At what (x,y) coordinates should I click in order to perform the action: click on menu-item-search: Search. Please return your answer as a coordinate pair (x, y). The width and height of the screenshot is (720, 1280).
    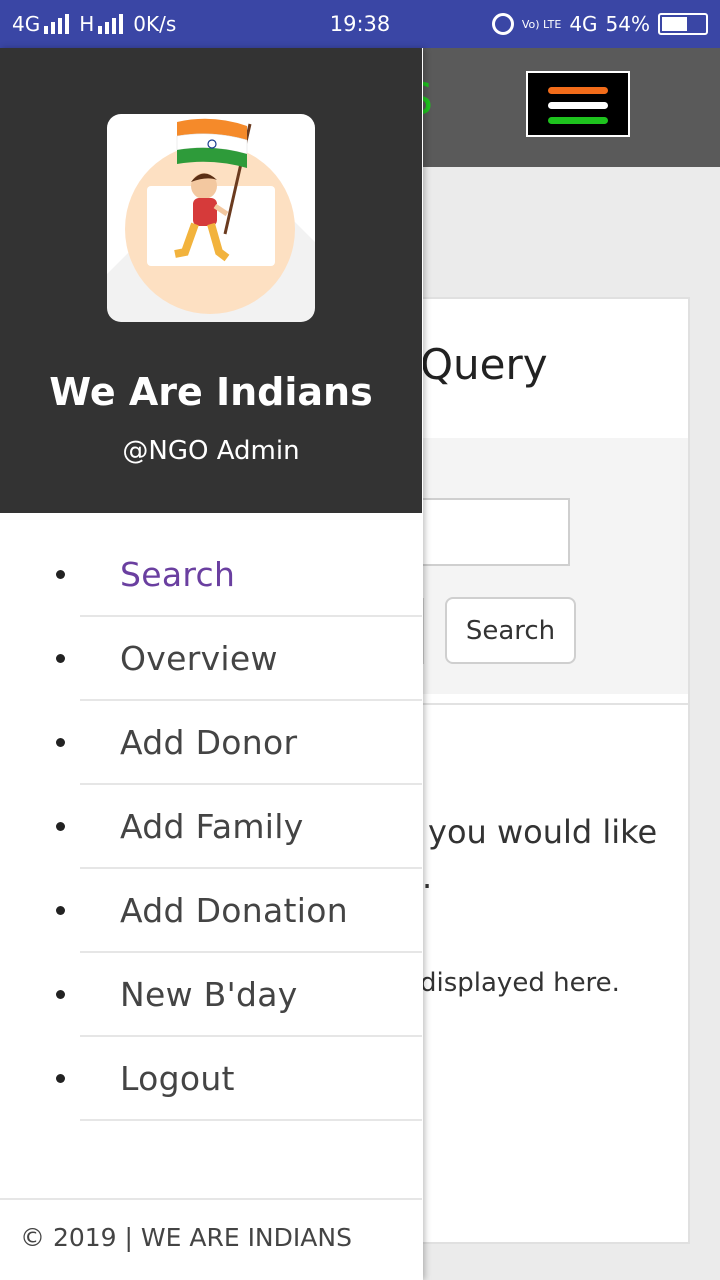
    Looking at the image, I should click on (211, 575).